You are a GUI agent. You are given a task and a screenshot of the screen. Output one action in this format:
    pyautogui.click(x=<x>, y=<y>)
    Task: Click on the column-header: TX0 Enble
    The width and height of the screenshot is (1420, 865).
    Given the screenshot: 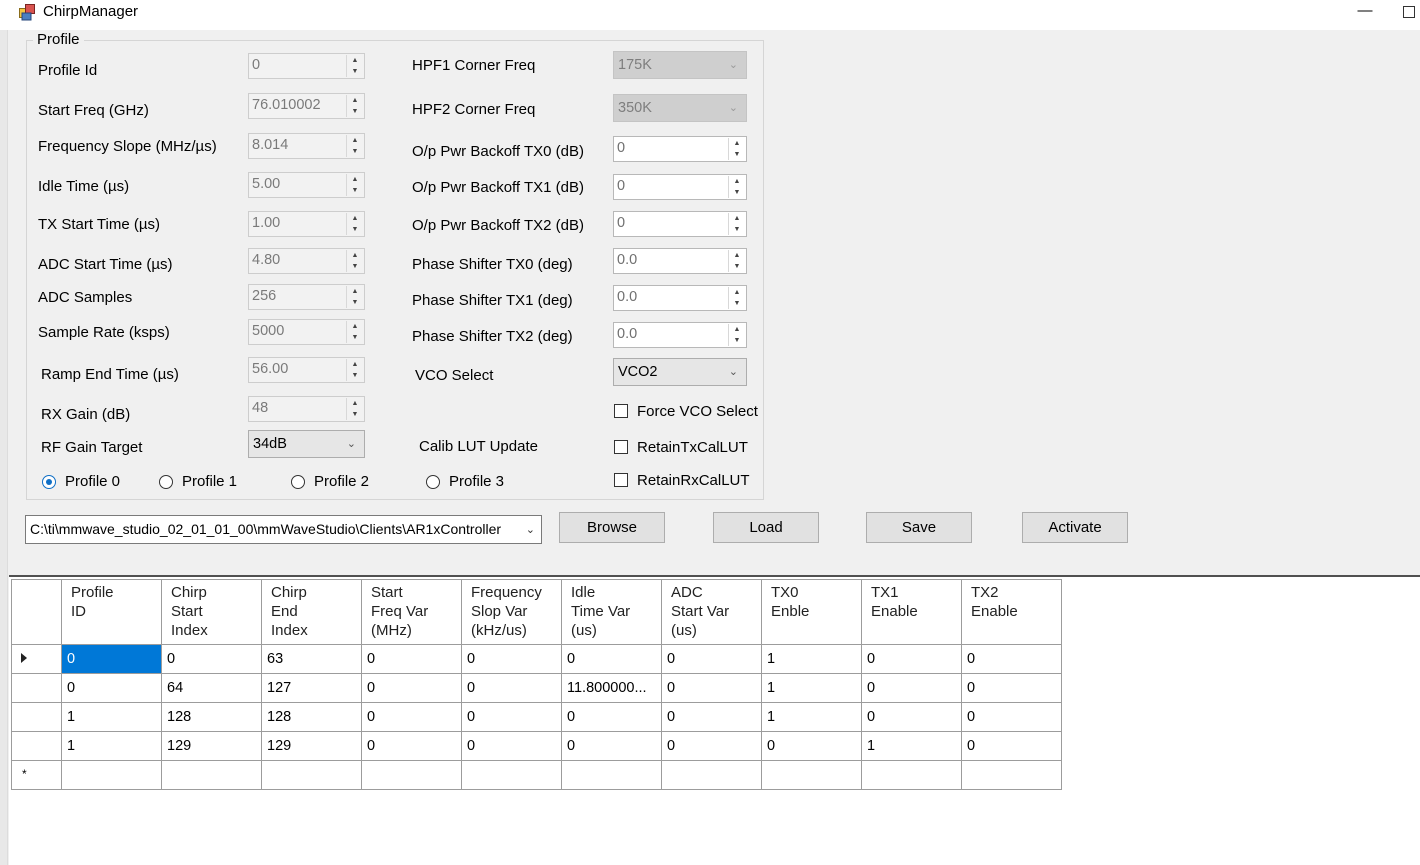 What is the action you would take?
    pyautogui.click(x=811, y=612)
    